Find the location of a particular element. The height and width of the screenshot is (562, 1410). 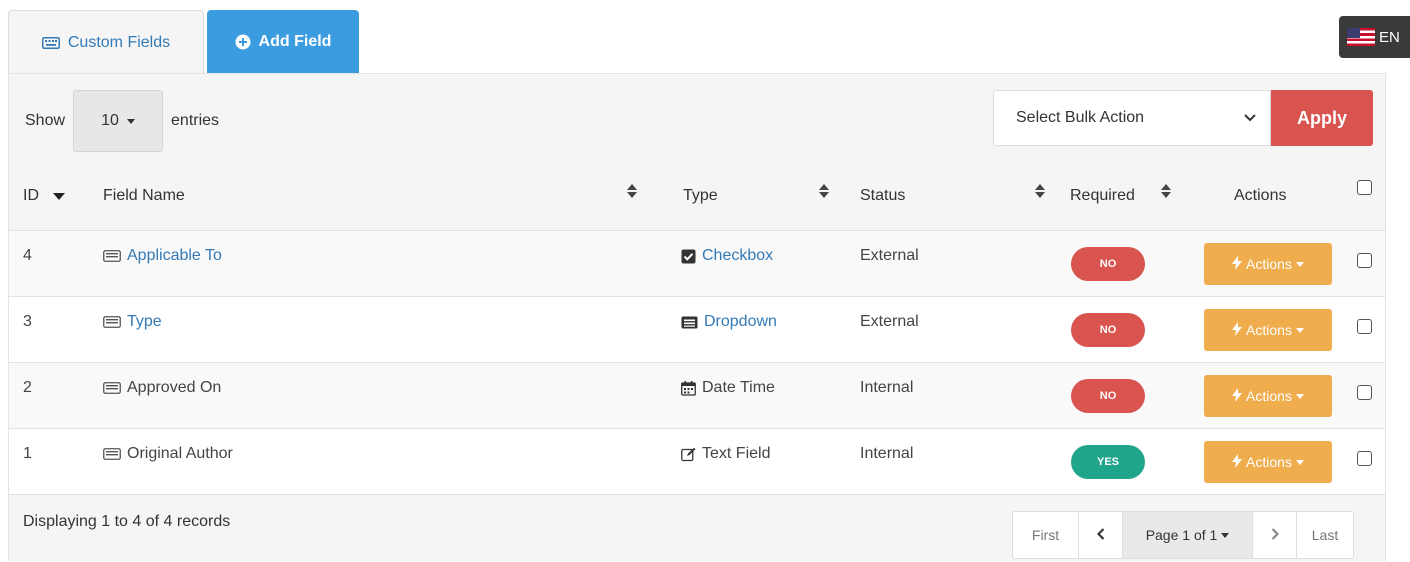

header-field-name: Field Name is located at coordinates (144, 196).